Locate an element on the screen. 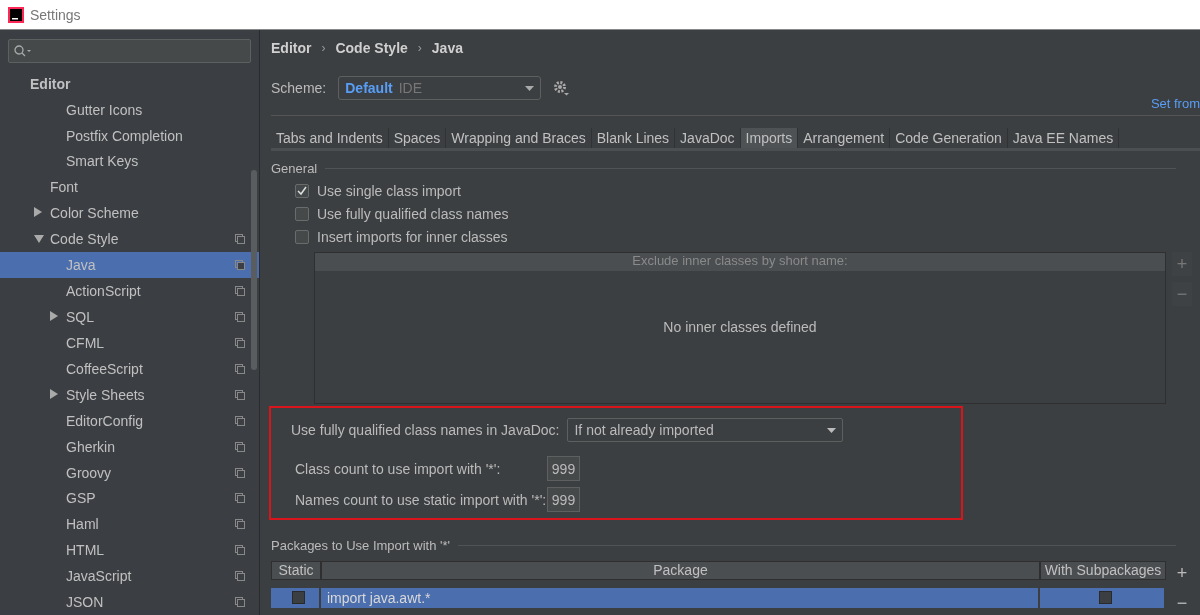 The width and height of the screenshot is (1200, 615). add-button: + is located at coordinates (1182, 573).